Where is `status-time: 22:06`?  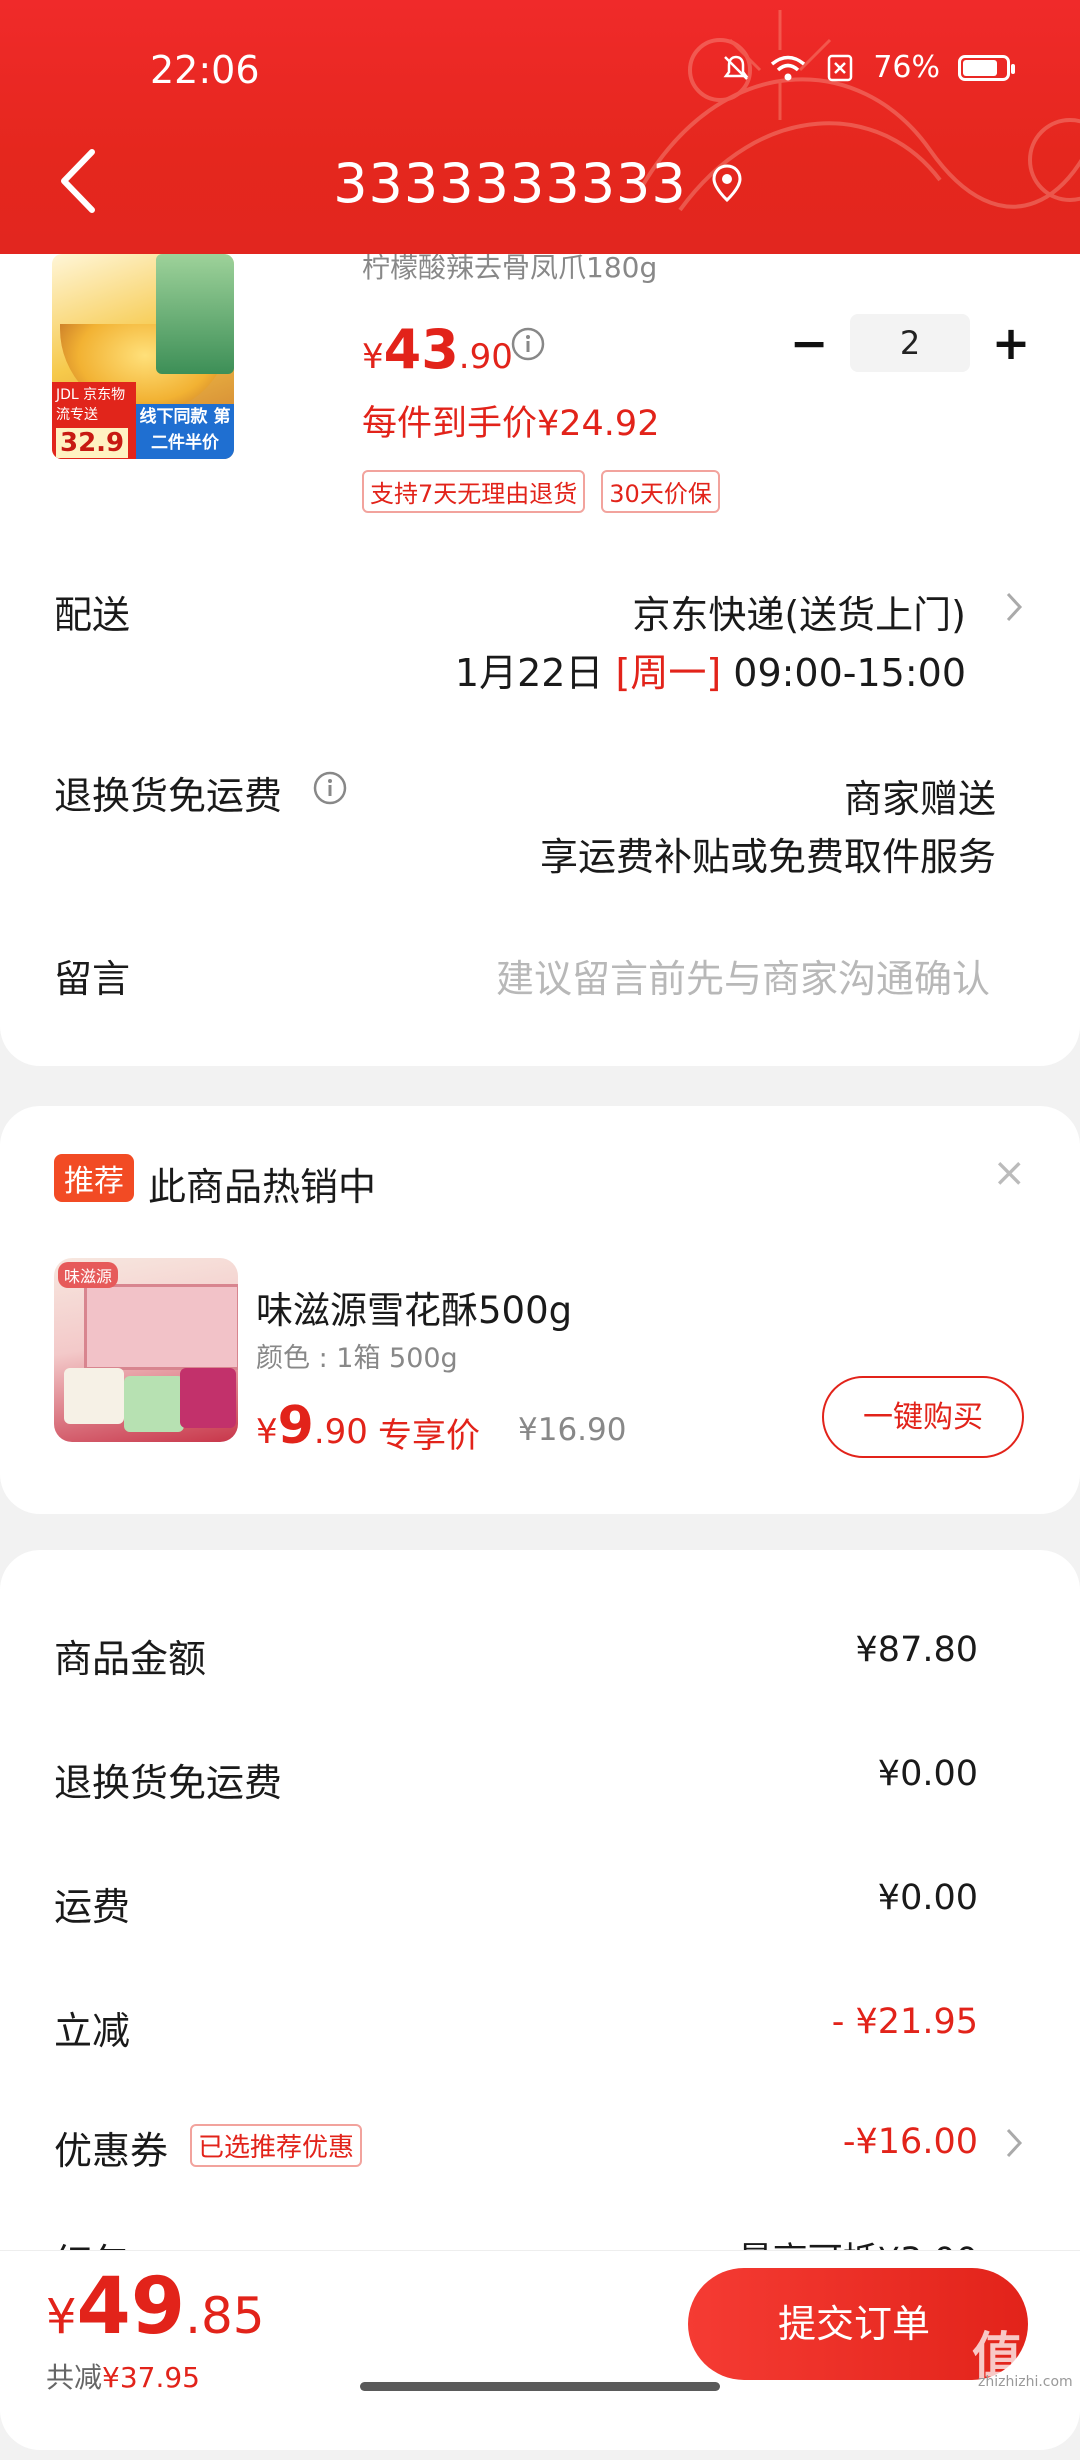
status-time: 22:06 is located at coordinates (205, 70).